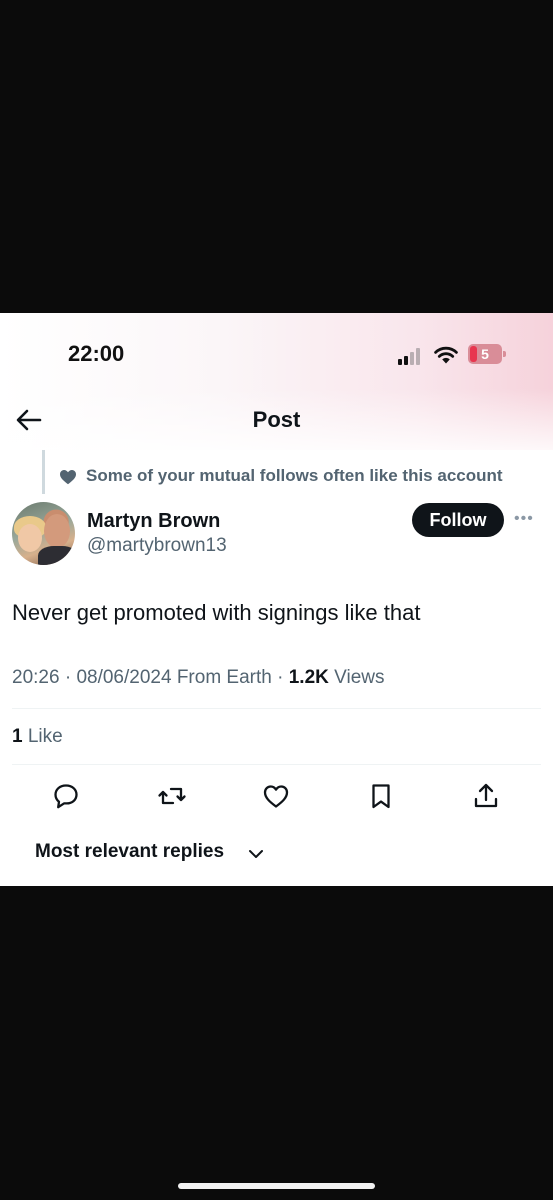 This screenshot has height=1200, width=553. Describe the element at coordinates (17, 736) in the screenshot. I see `likes-count: 1` at that location.